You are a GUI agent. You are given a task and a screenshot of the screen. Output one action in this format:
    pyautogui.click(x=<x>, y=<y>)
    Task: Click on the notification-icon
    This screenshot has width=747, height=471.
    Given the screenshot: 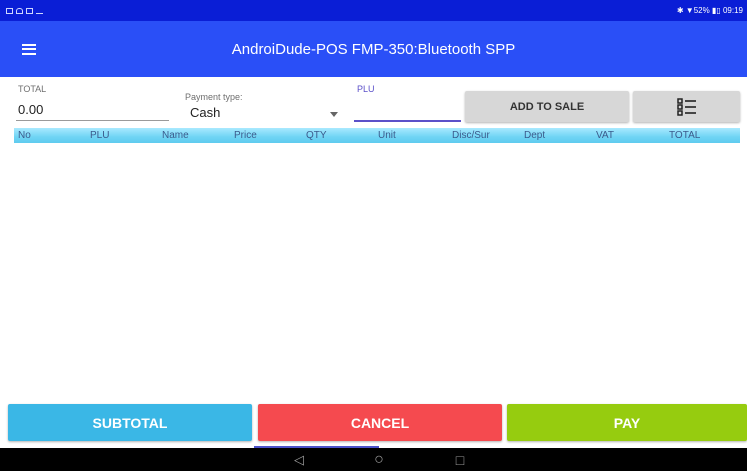 What is the action you would take?
    pyautogui.click(x=9, y=10)
    